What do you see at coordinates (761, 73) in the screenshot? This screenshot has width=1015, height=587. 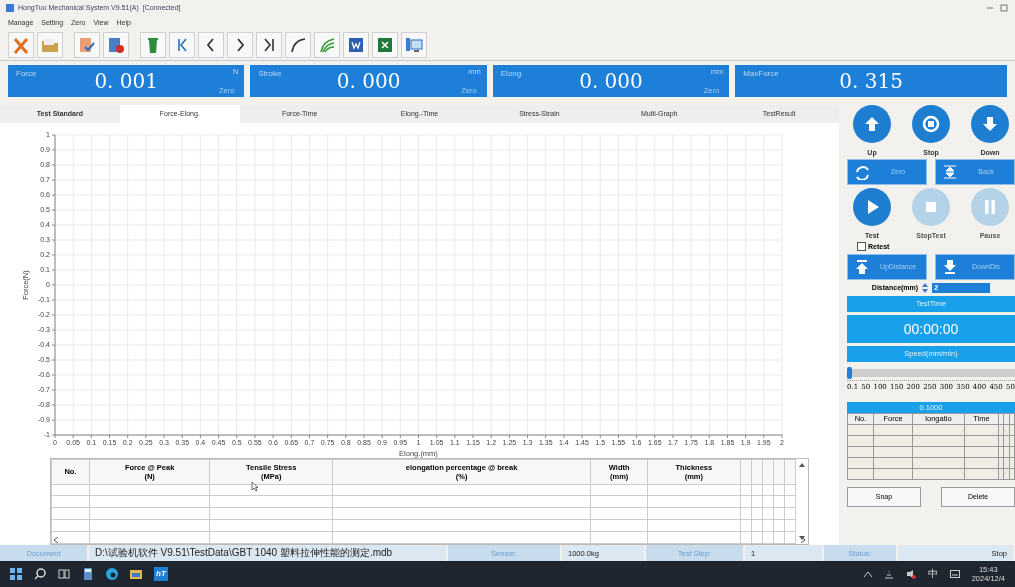 I see `readout-label: MaxForce` at bounding box center [761, 73].